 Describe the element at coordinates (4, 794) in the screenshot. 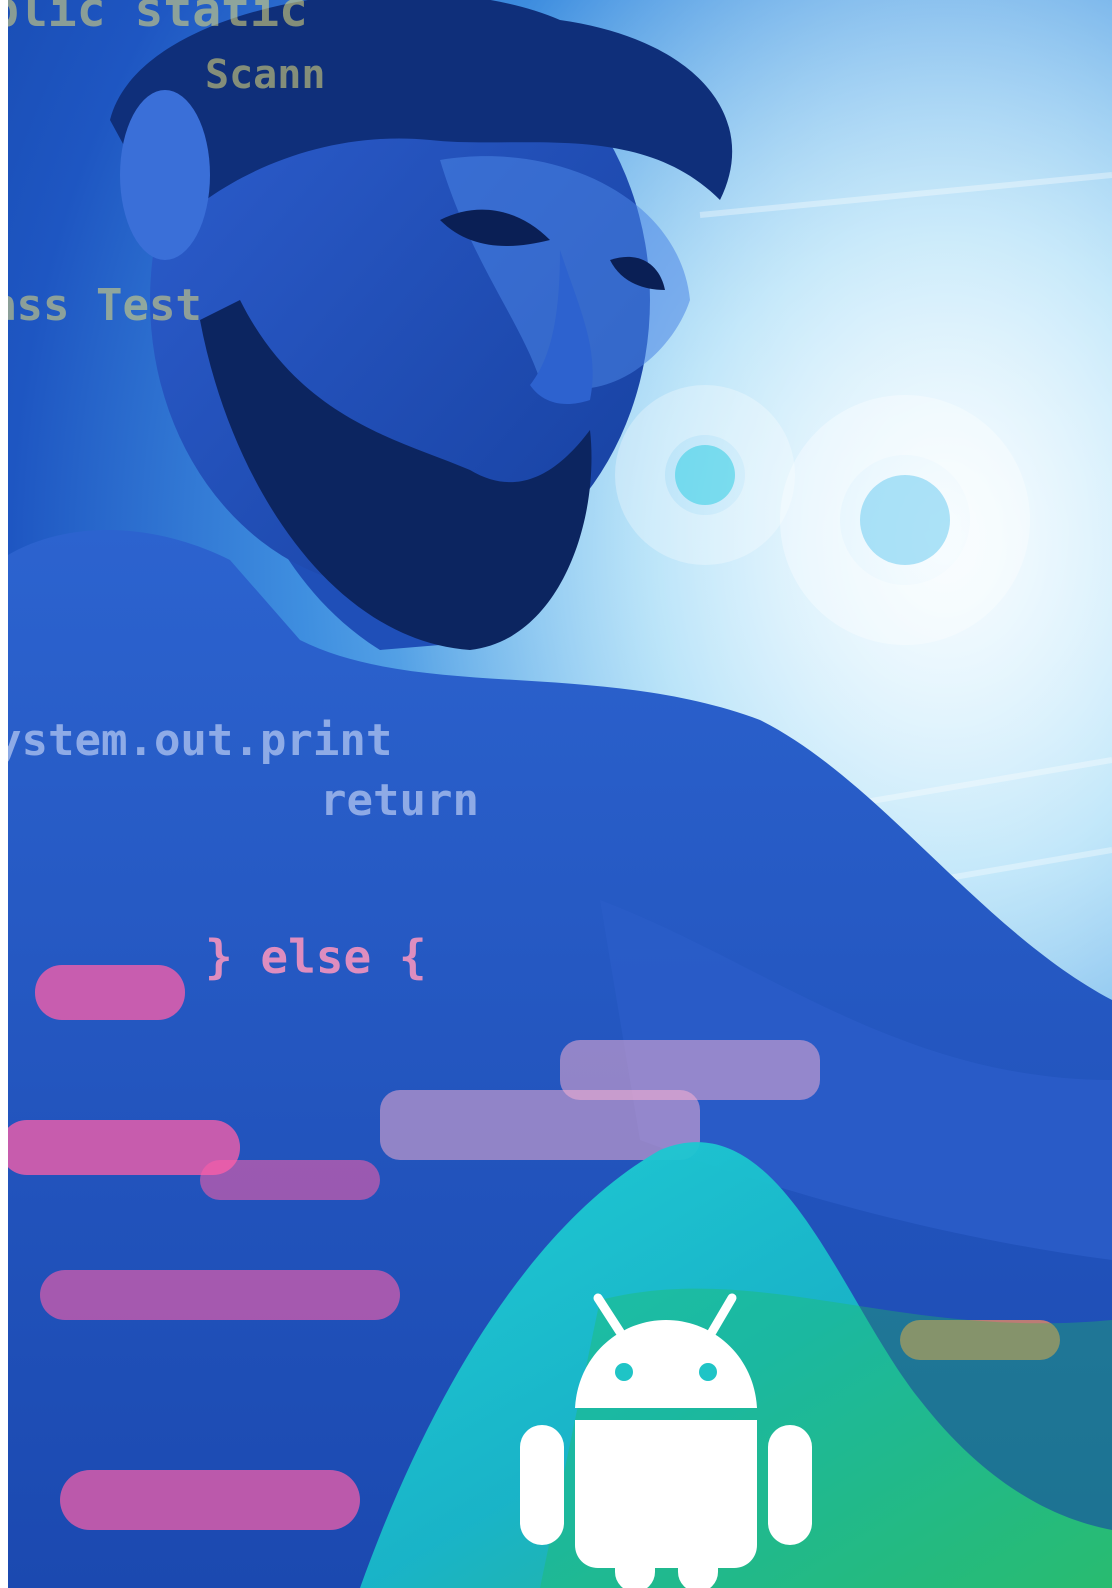

I see `left-border` at that location.